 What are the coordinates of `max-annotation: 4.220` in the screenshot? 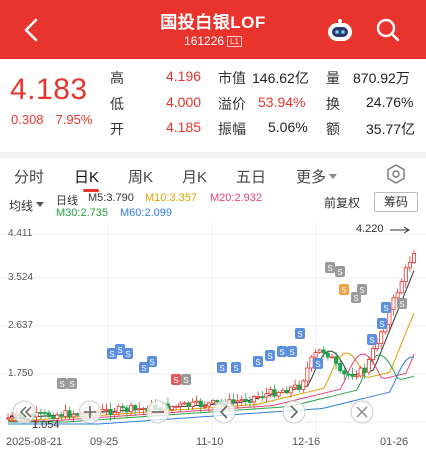 It's located at (383, 229).